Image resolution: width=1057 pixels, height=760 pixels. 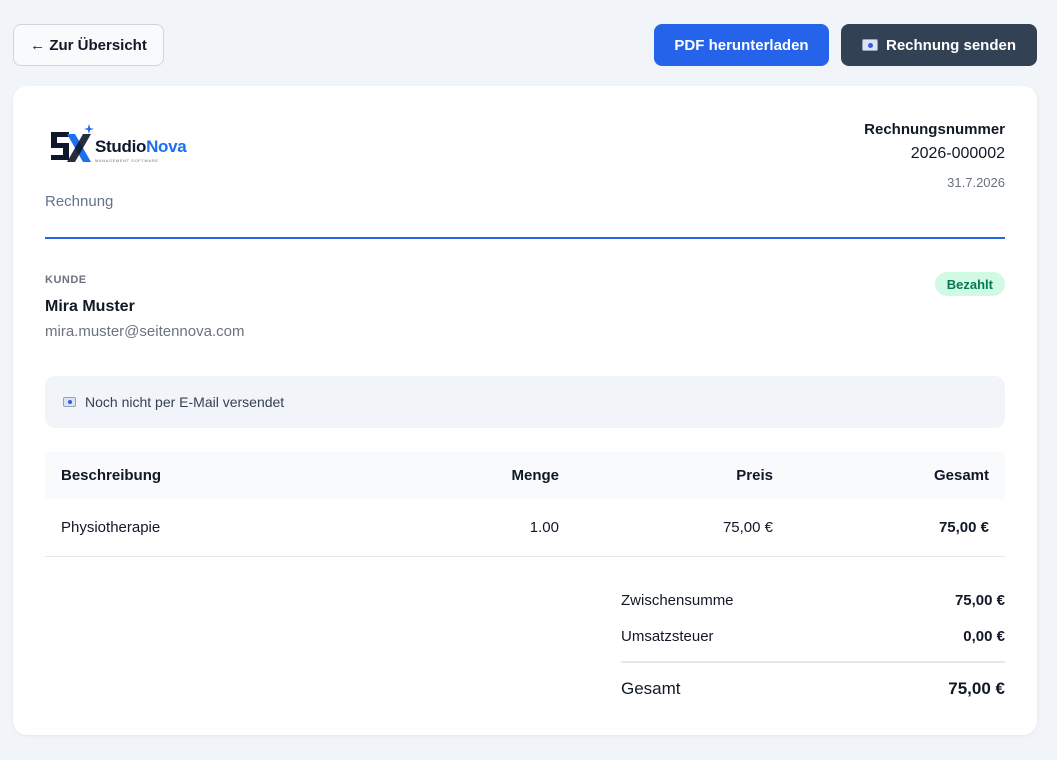 What do you see at coordinates (957, 153) in the screenshot?
I see `invoice-number: 2026-000002` at bounding box center [957, 153].